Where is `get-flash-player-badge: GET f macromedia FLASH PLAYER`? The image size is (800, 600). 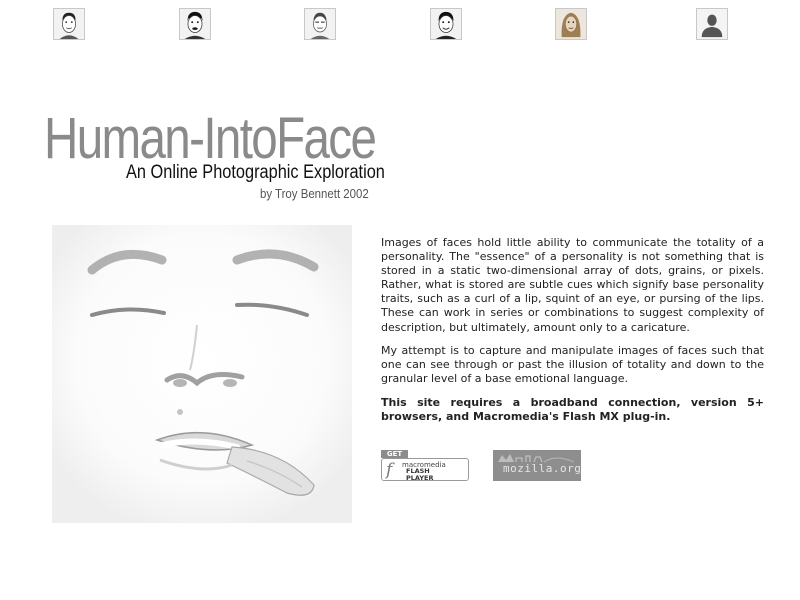
get-flash-player-badge: GET f macromedia FLASH PLAYER is located at coordinates (425, 465).